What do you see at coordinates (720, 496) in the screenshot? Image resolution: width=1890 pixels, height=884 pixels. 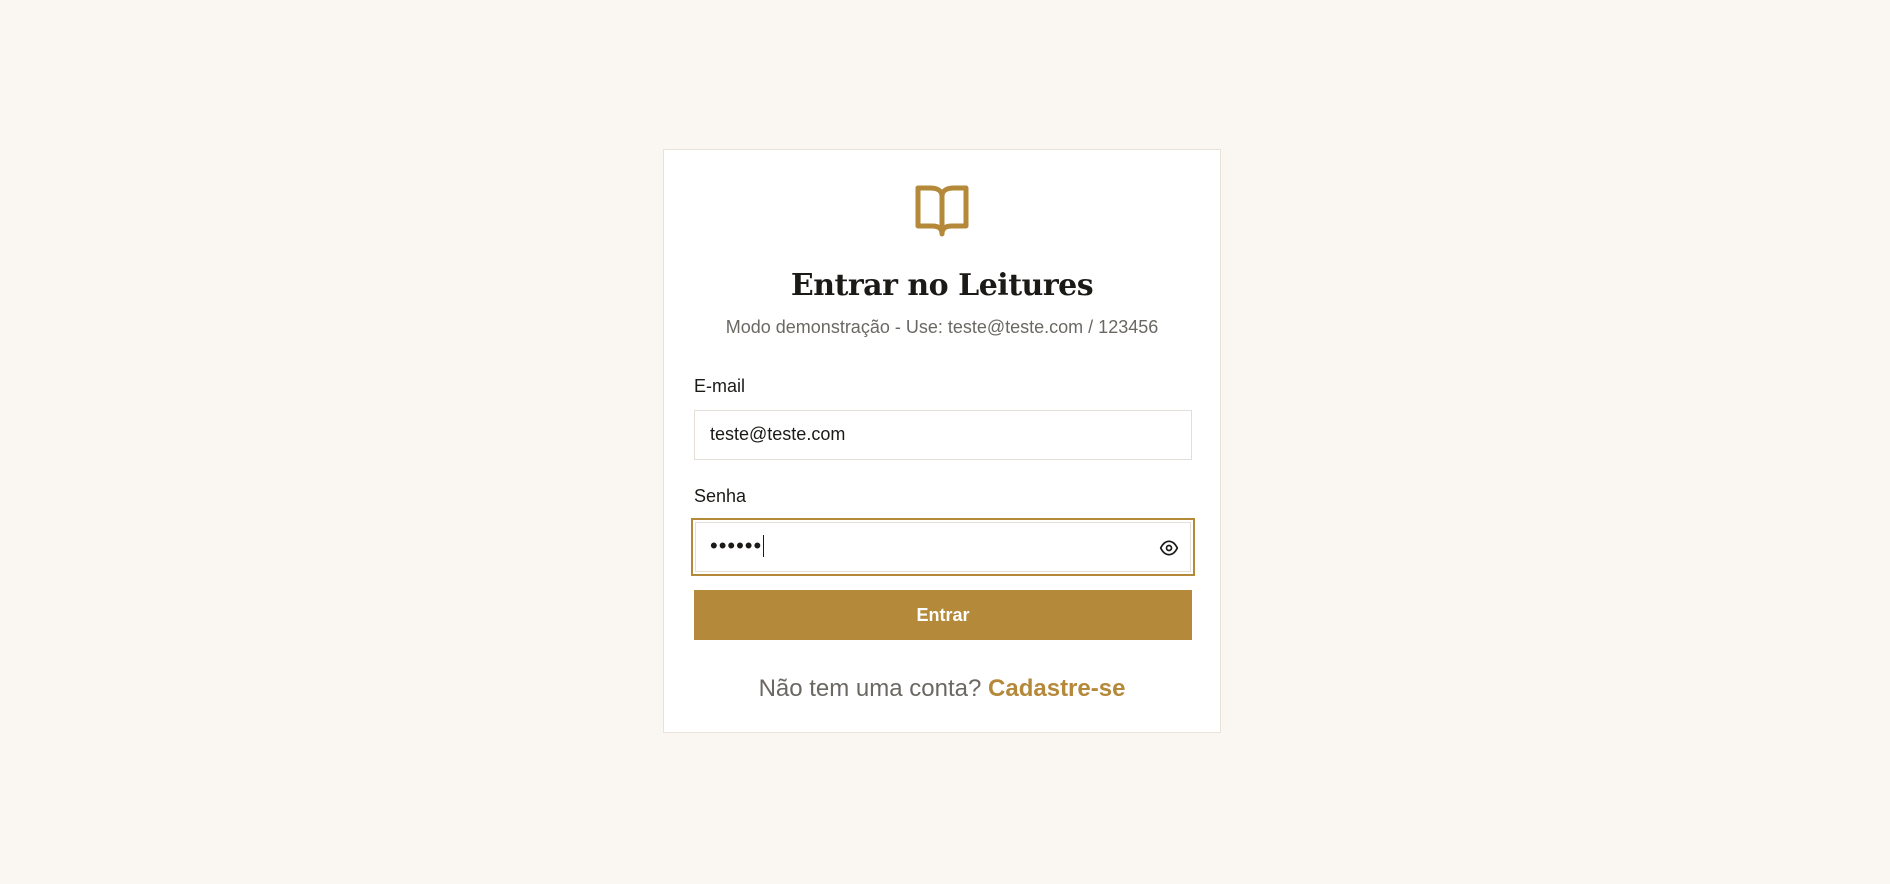 I see `password-label: Senha` at bounding box center [720, 496].